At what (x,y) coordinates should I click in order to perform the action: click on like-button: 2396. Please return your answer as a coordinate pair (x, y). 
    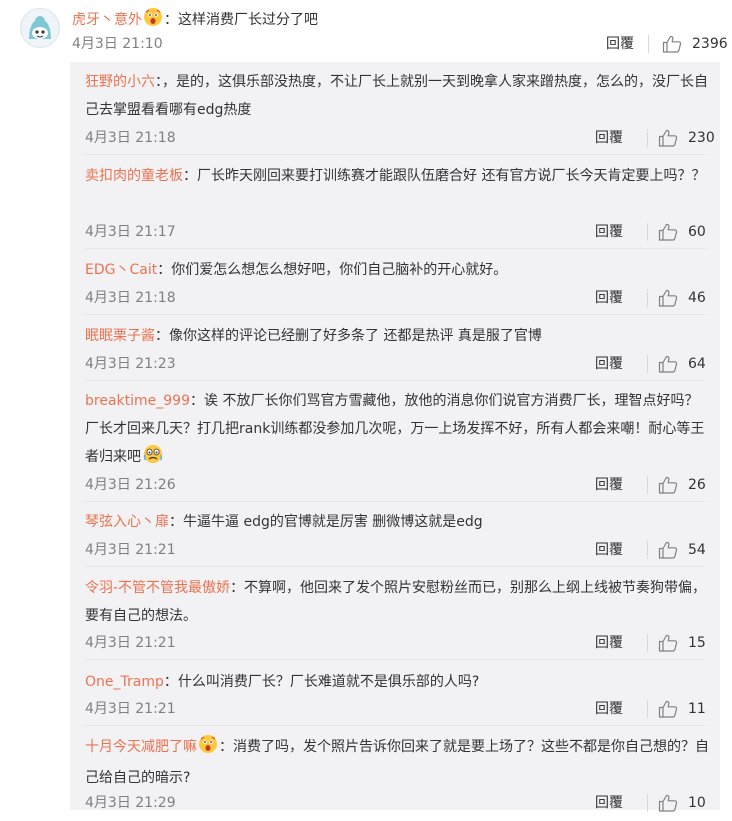
    Looking at the image, I should click on (695, 44).